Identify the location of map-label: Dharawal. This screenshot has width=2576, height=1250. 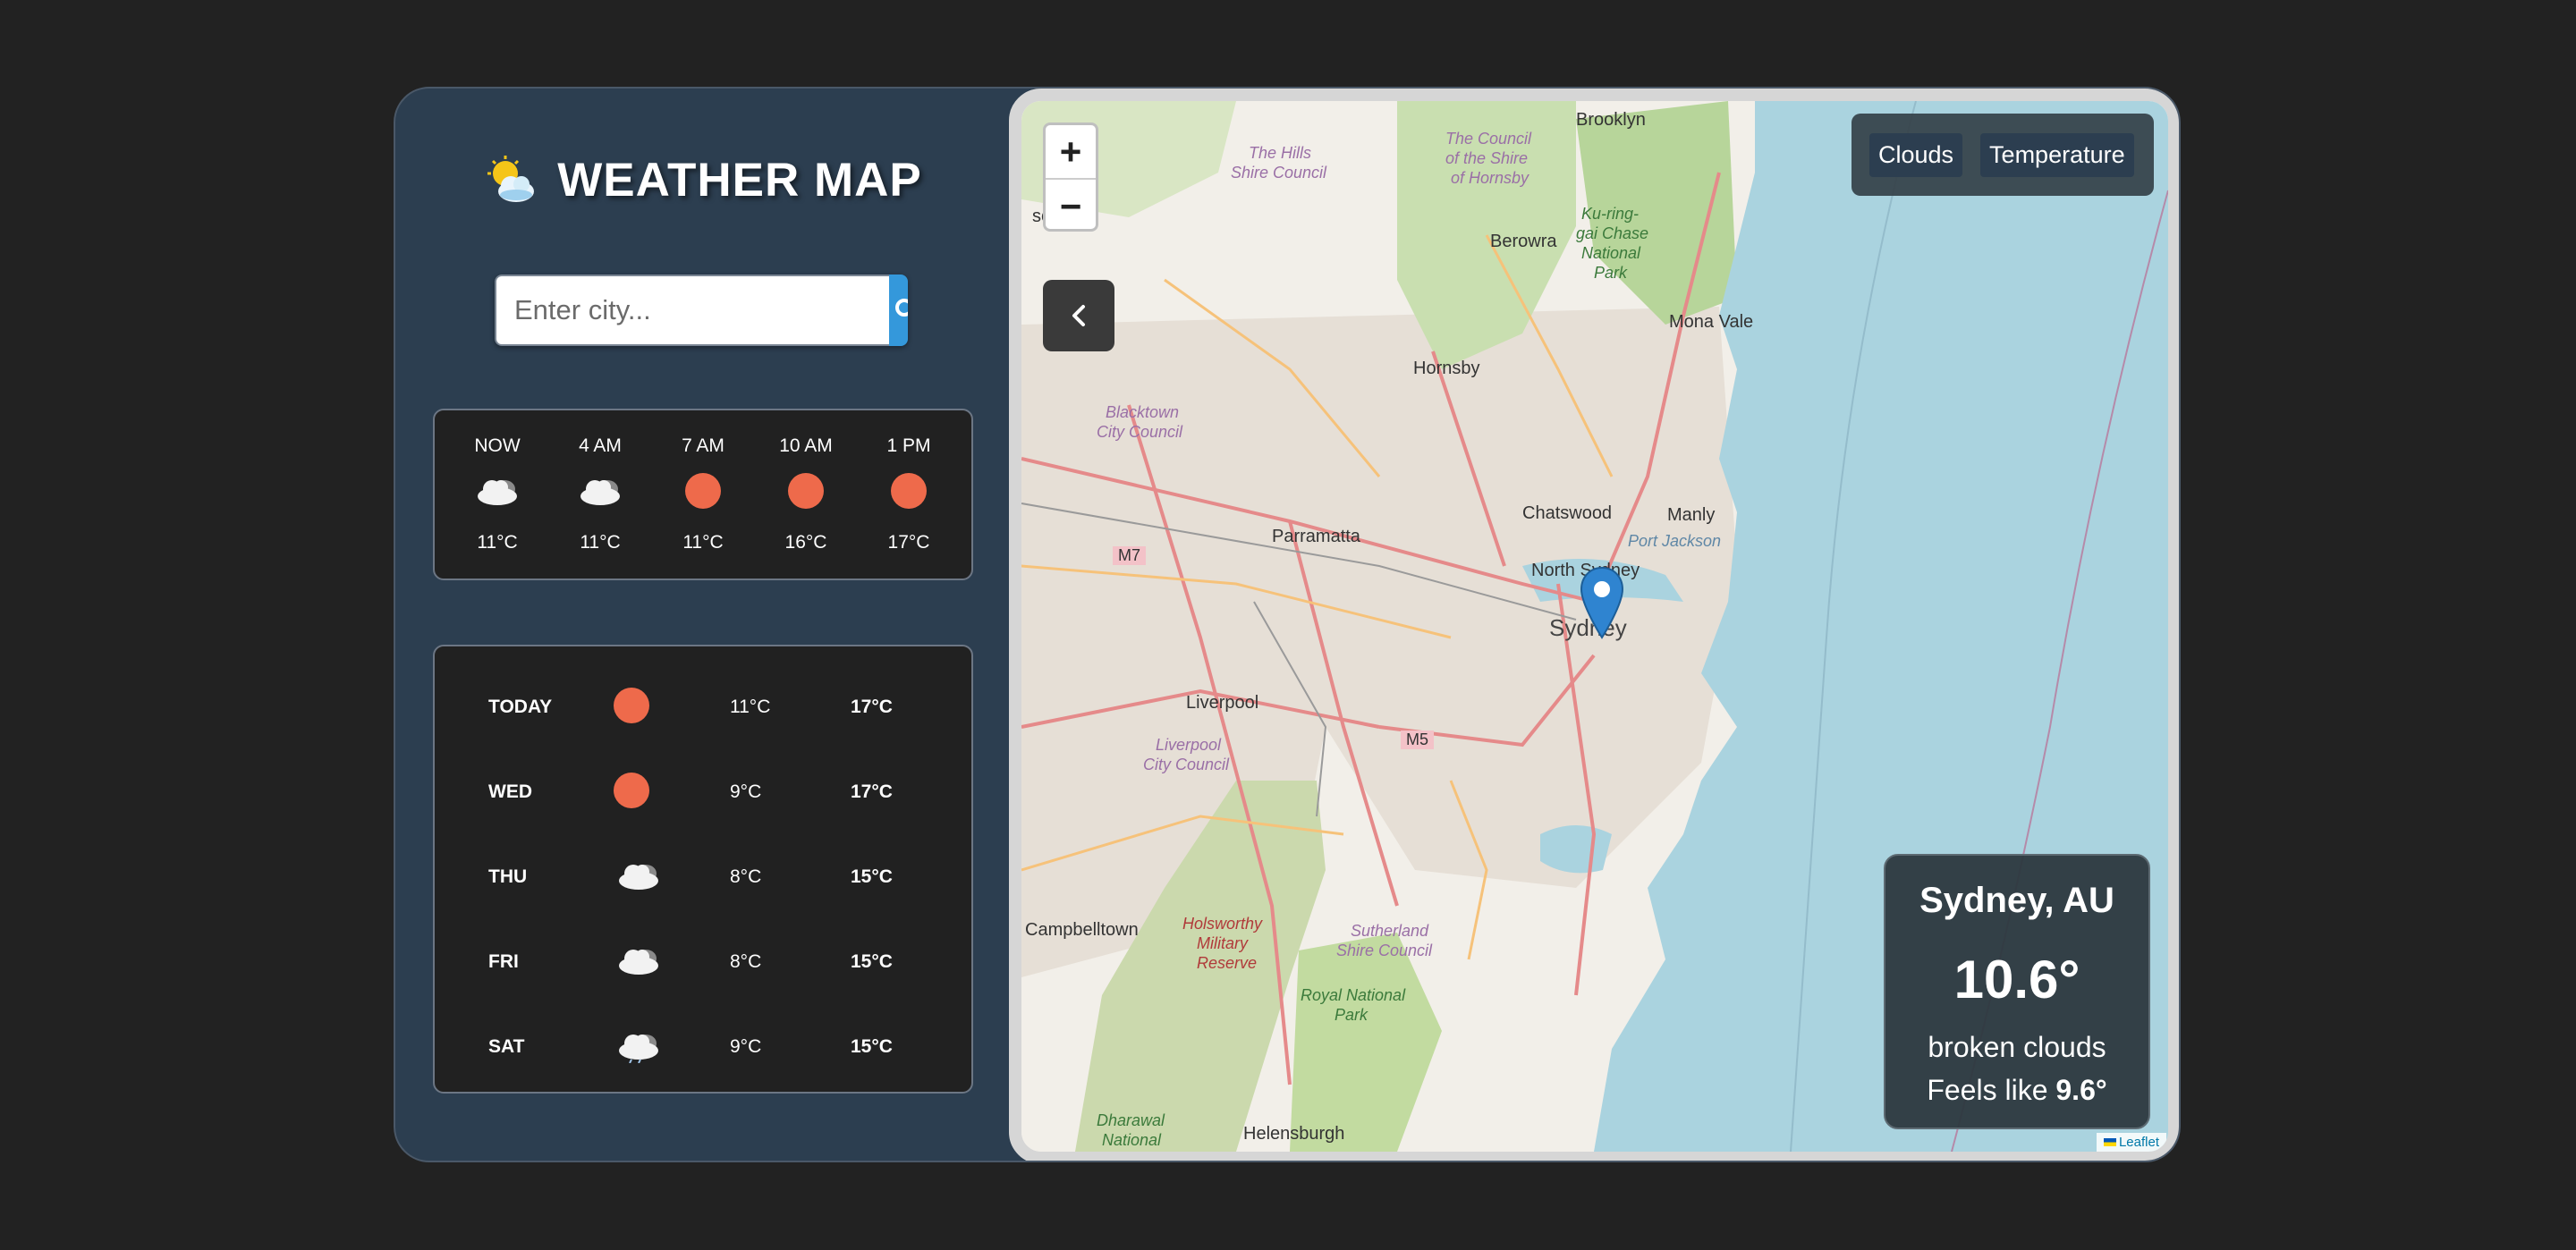
(1131, 1120).